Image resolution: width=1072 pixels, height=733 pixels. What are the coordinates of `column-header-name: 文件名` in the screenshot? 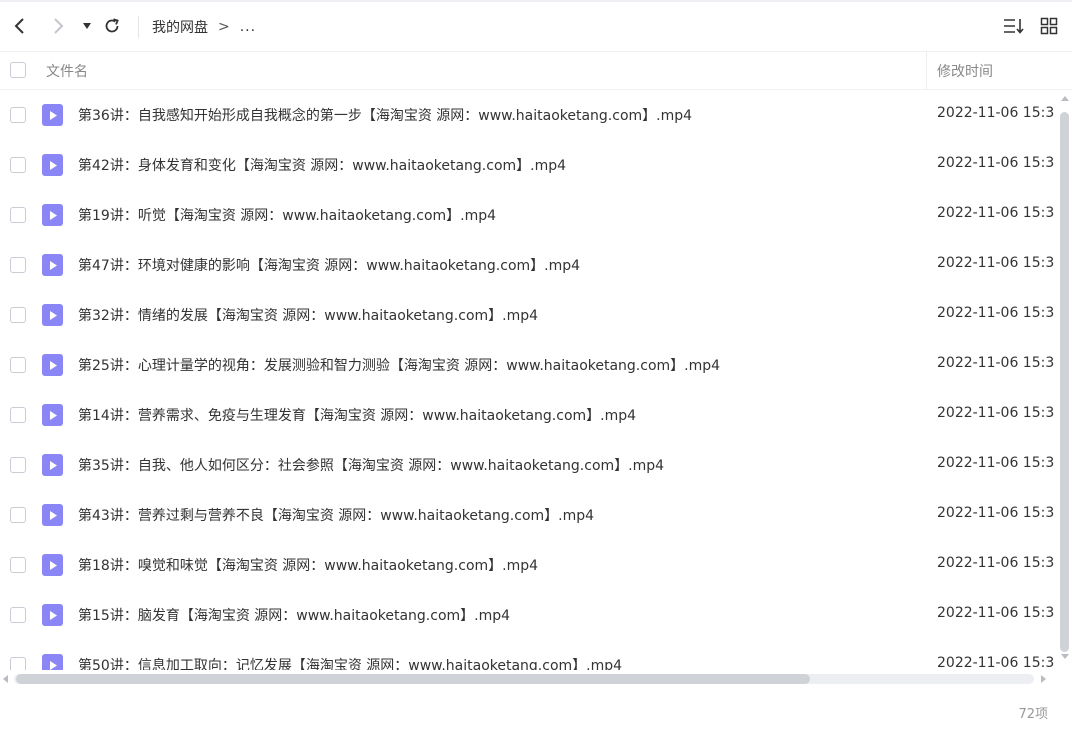 It's located at (67, 71).